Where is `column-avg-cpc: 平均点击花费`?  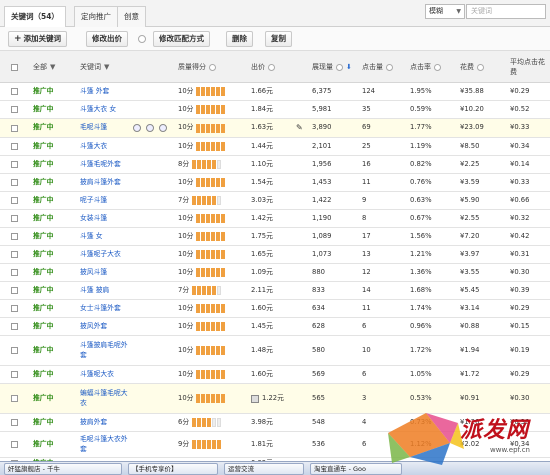
column-avg-cpc: 平均点击花费 is located at coordinates (529, 67).